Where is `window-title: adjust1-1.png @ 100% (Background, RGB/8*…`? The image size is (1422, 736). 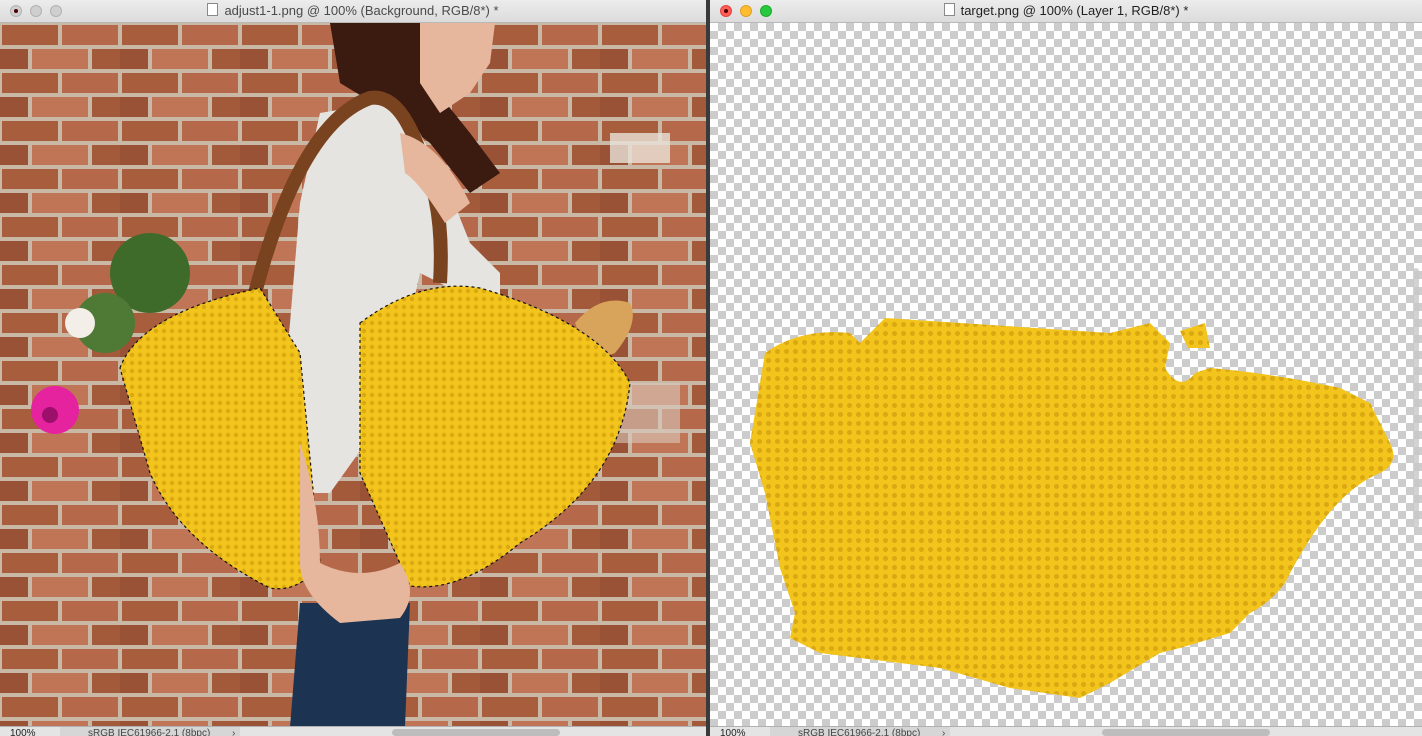
window-title: adjust1-1.png @ 100% (Background, RGB/8*… is located at coordinates (353, 11).